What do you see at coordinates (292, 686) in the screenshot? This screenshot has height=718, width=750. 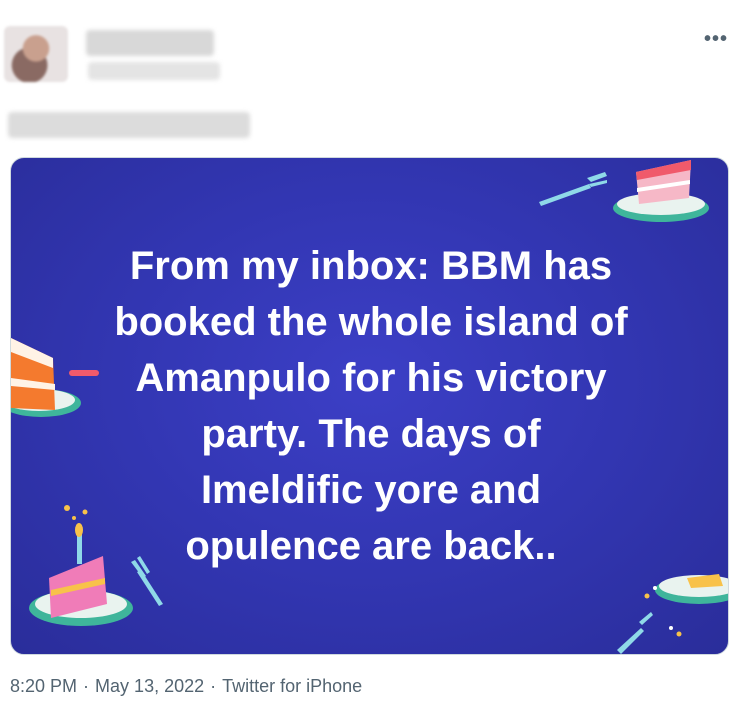 I see `tweet-source-link: Twitter for iPhone` at bounding box center [292, 686].